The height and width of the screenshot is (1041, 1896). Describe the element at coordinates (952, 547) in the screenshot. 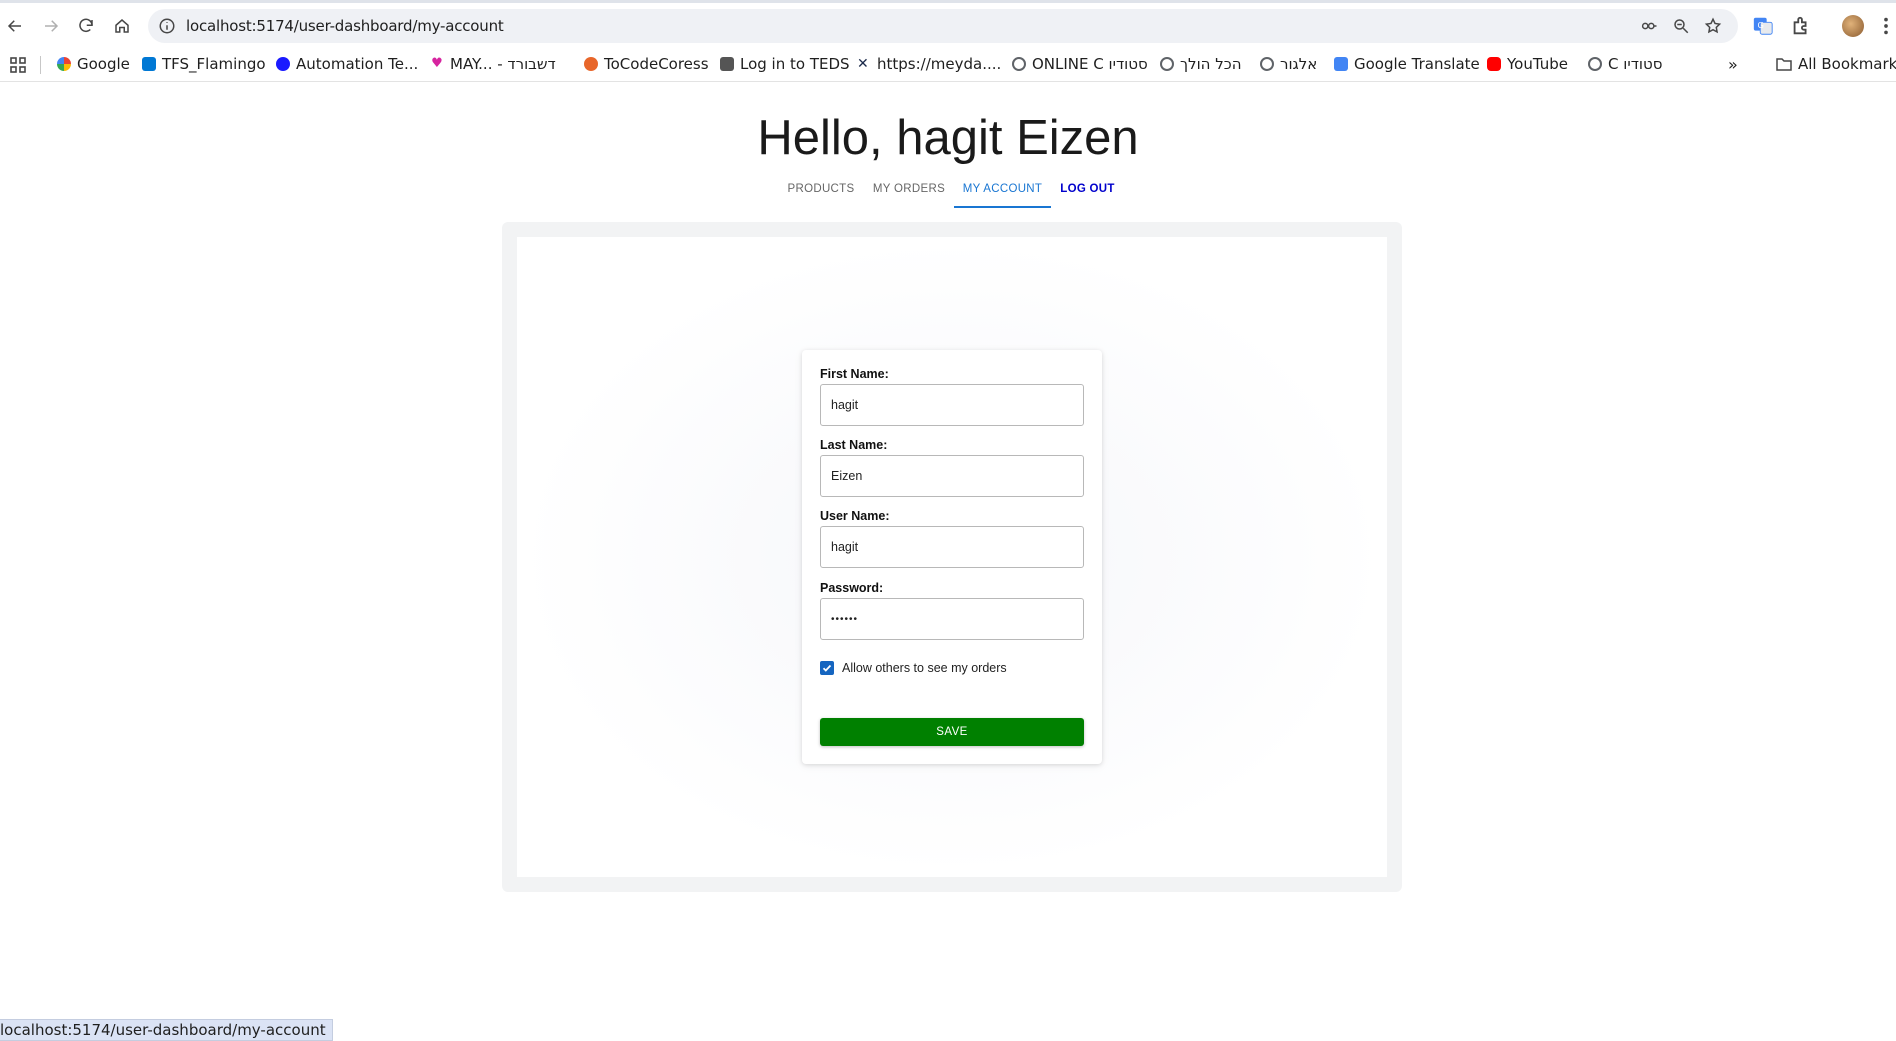

I see `user-name-field` at that location.